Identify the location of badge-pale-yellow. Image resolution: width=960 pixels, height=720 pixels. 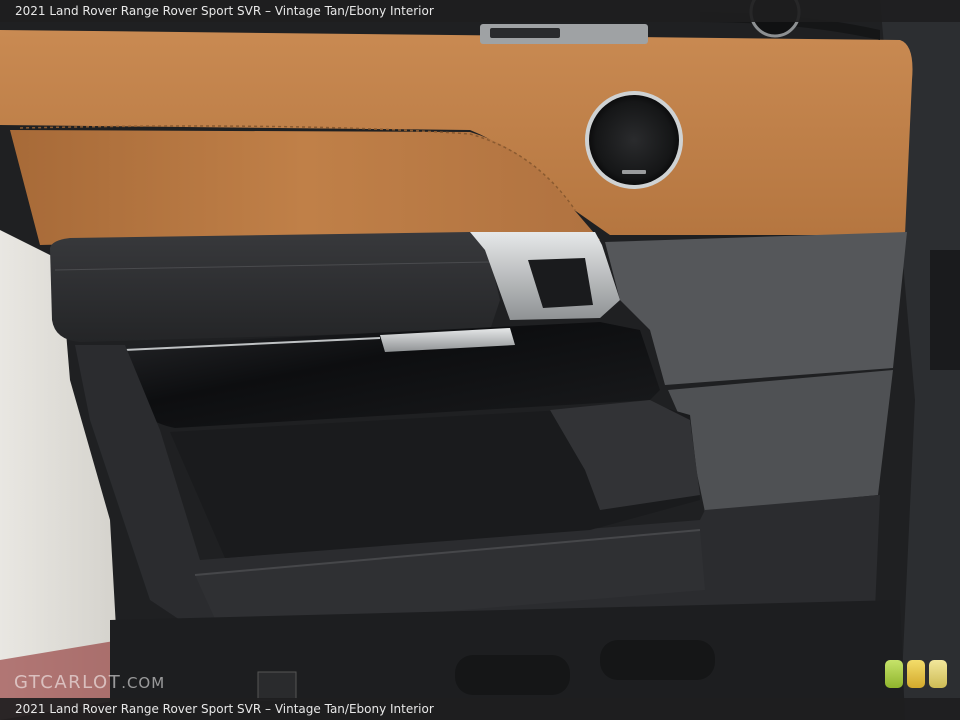
(938, 674).